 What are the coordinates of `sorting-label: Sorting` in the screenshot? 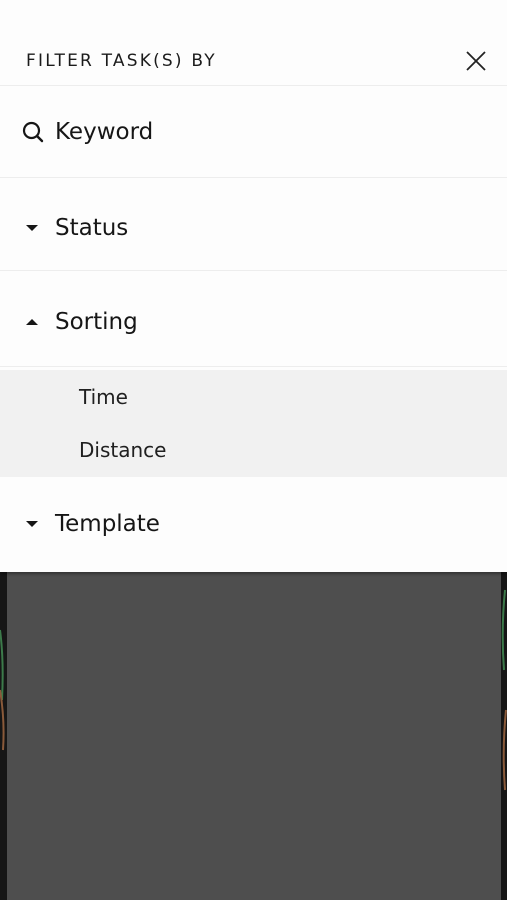 It's located at (96, 322).